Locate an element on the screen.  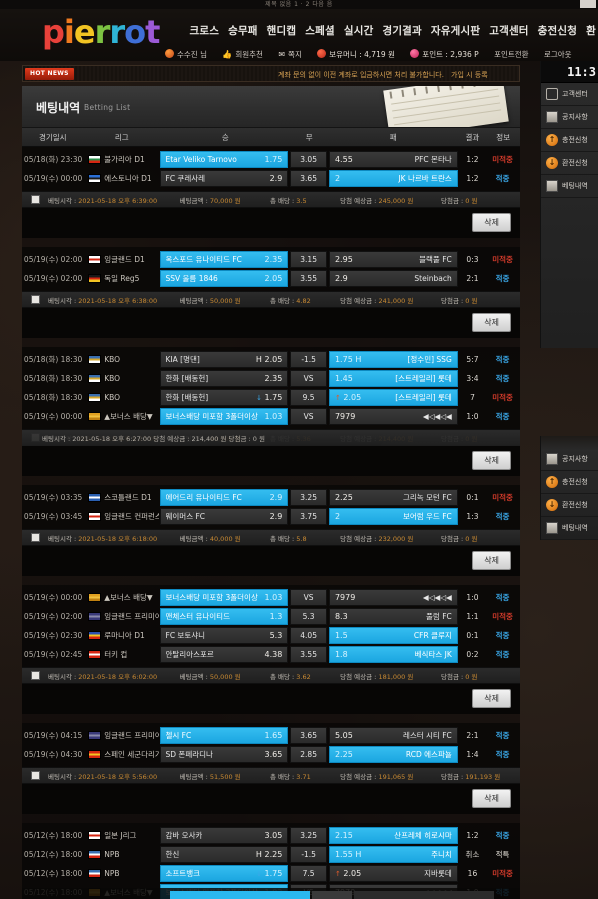
match-datetime: 05/12(수) 18:00 is located at coordinates (53, 873).